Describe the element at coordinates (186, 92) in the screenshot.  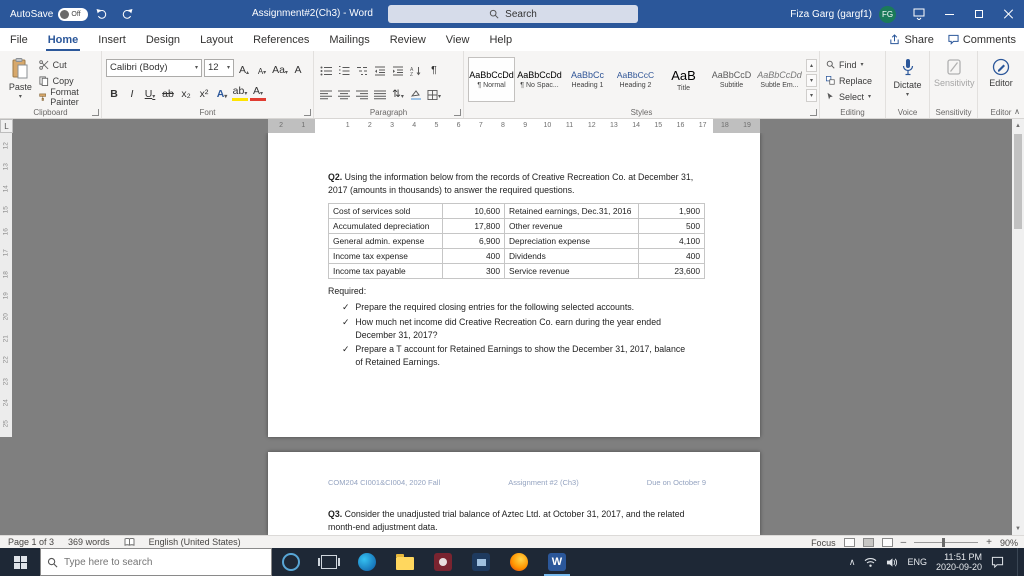
I see `subscript-button: x₂` at that location.